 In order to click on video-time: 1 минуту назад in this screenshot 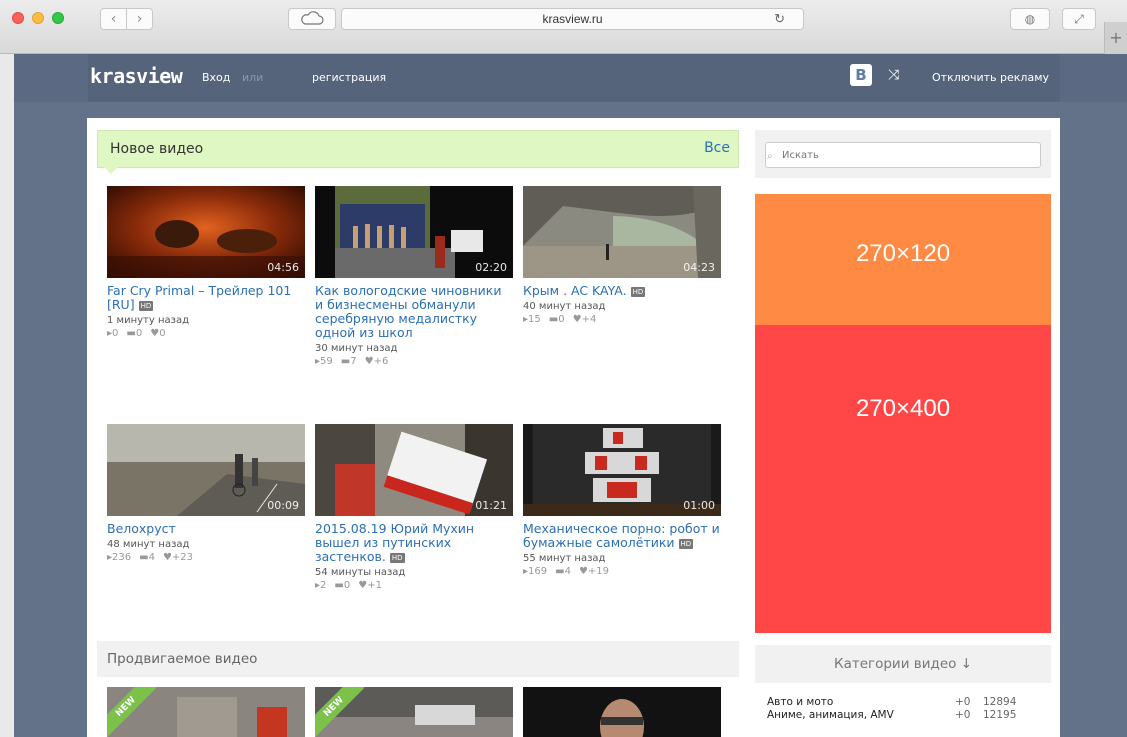, I will do `click(148, 320)`.